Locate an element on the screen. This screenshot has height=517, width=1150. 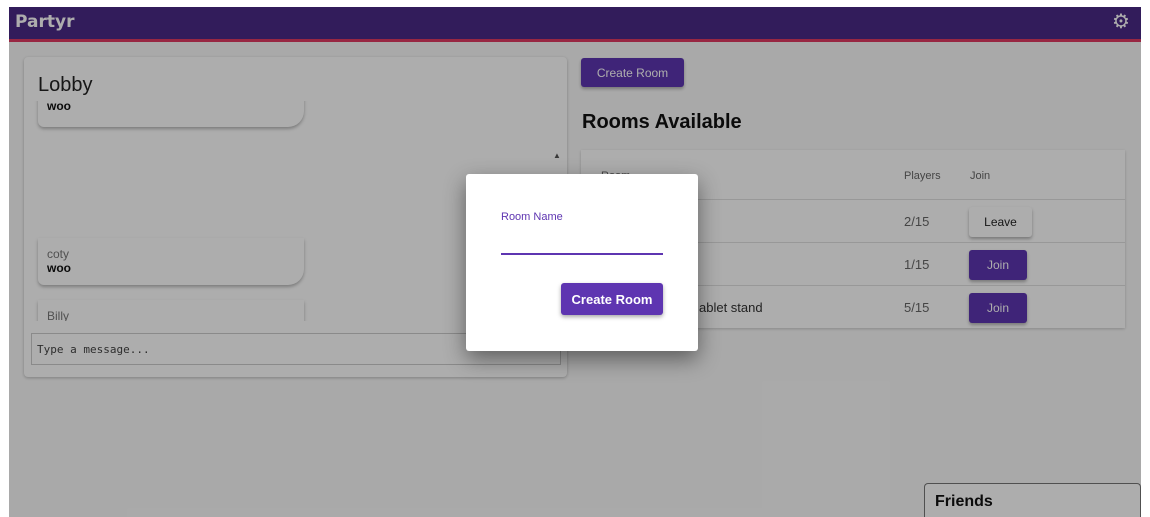
room-name-label: Room Name is located at coordinates (532, 217).